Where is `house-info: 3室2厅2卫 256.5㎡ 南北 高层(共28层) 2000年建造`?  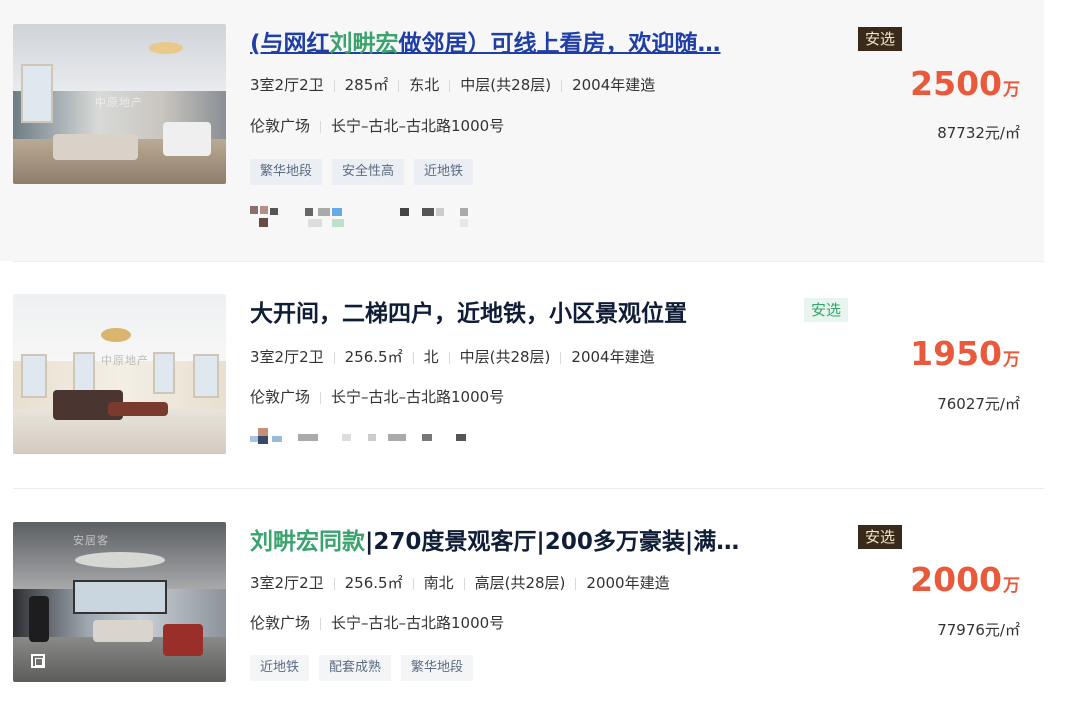
house-info: 3室2厅2卫 256.5㎡ 南北 高层(共28层) 2000年建造 is located at coordinates (460, 582).